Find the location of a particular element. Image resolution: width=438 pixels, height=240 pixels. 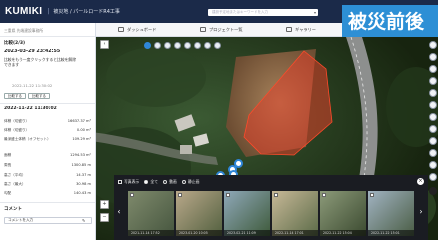

thumb-caption: 2022-11-22 15:04 is located at coordinates (343, 233).